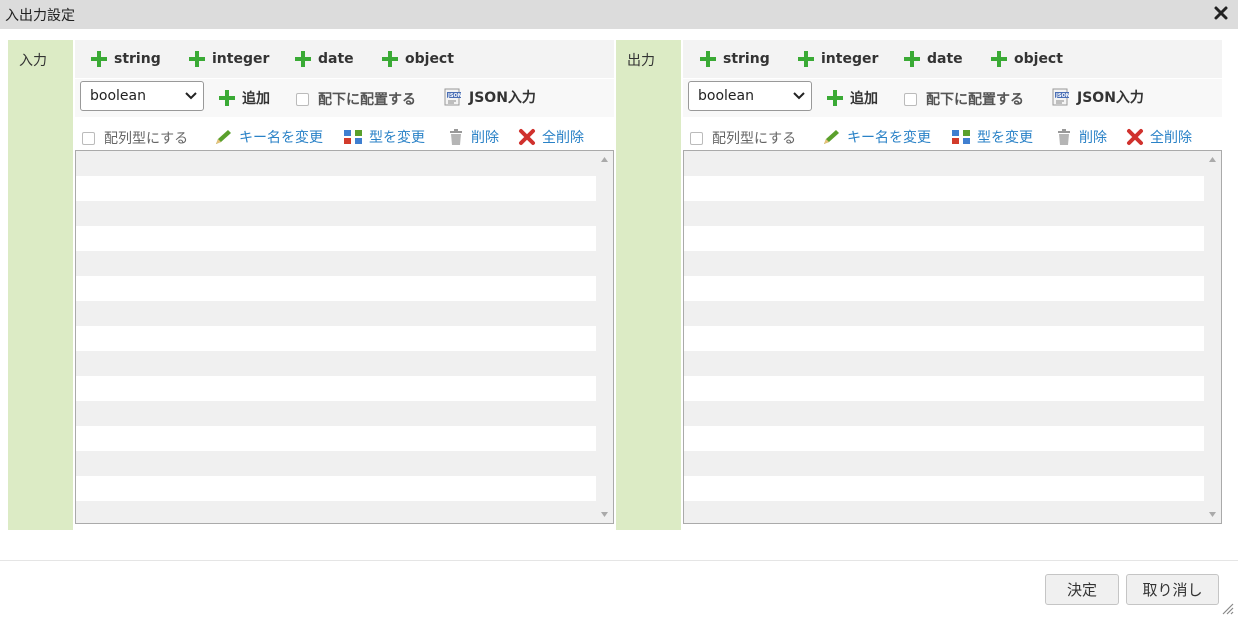  I want to click on close-icon, so click(1221, 13).